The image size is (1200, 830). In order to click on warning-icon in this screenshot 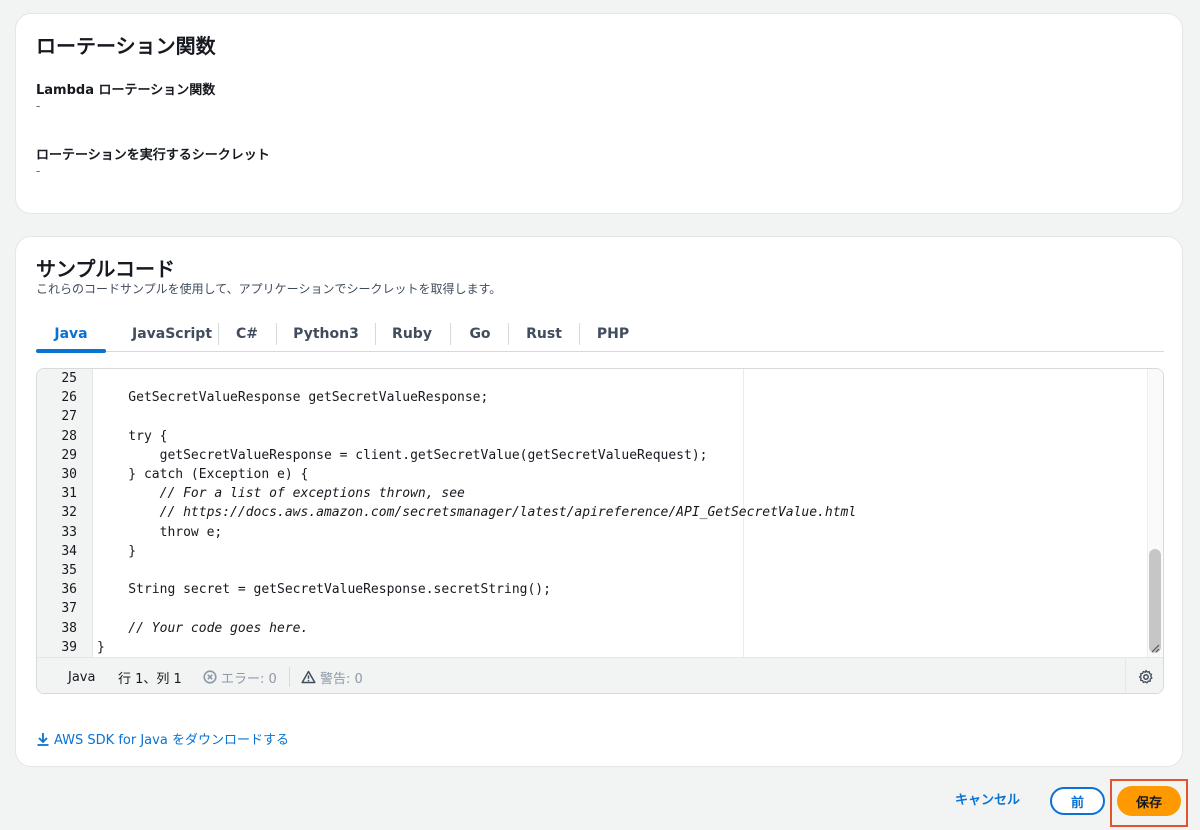, I will do `click(308, 677)`.